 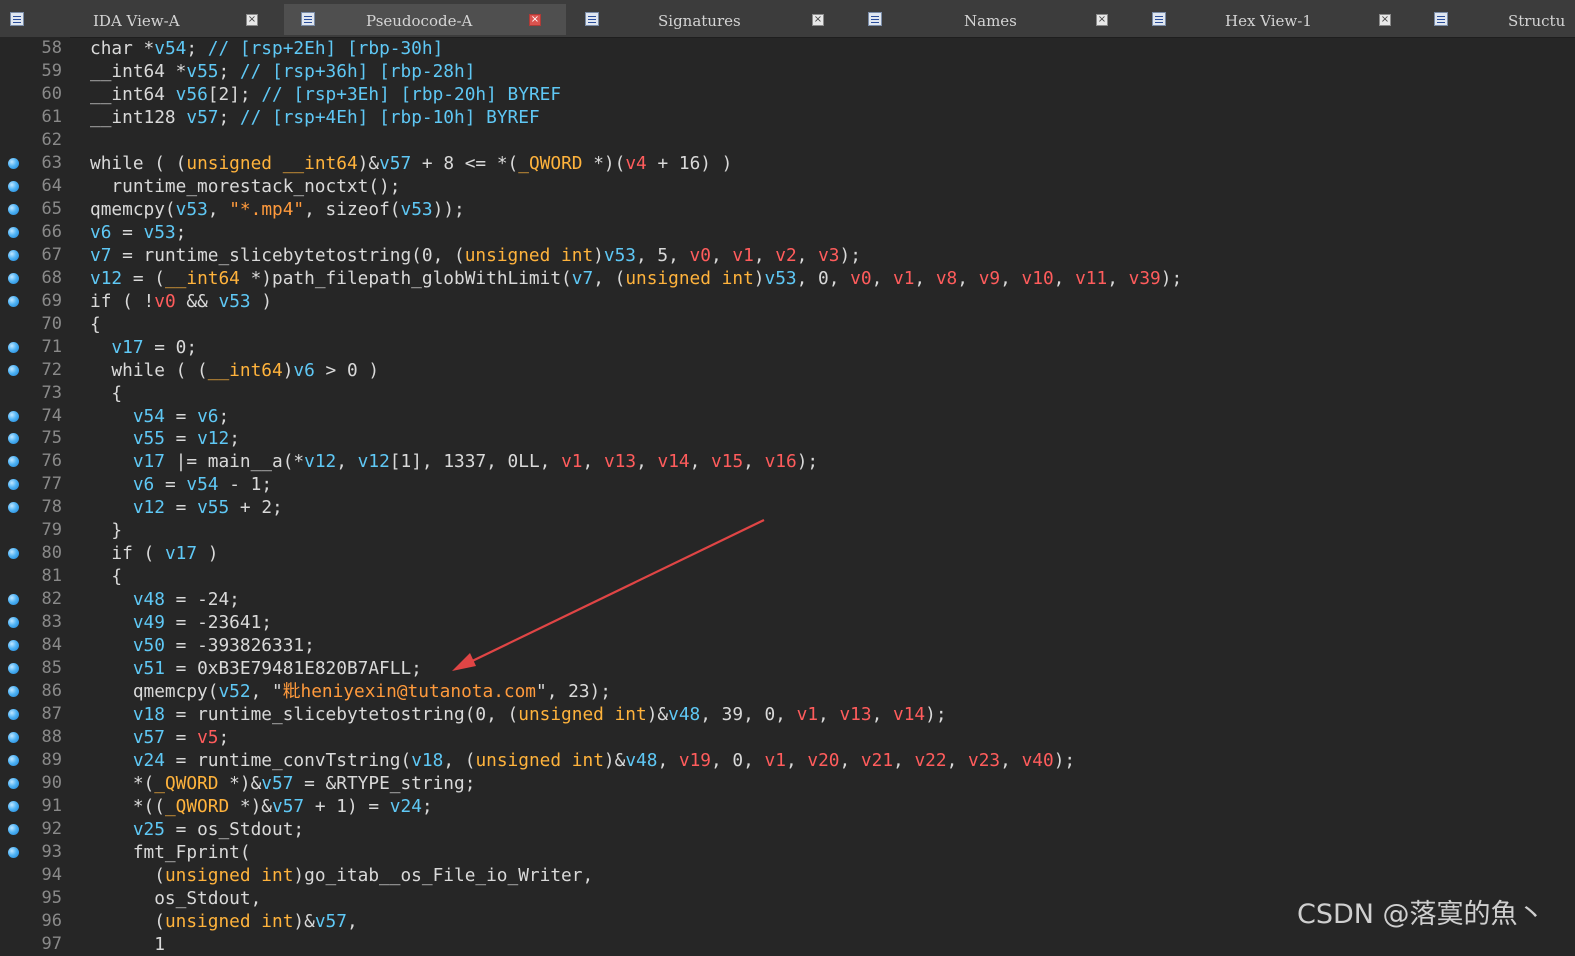 What do you see at coordinates (234, 691) in the screenshot?
I see `variable-token: v52` at bounding box center [234, 691].